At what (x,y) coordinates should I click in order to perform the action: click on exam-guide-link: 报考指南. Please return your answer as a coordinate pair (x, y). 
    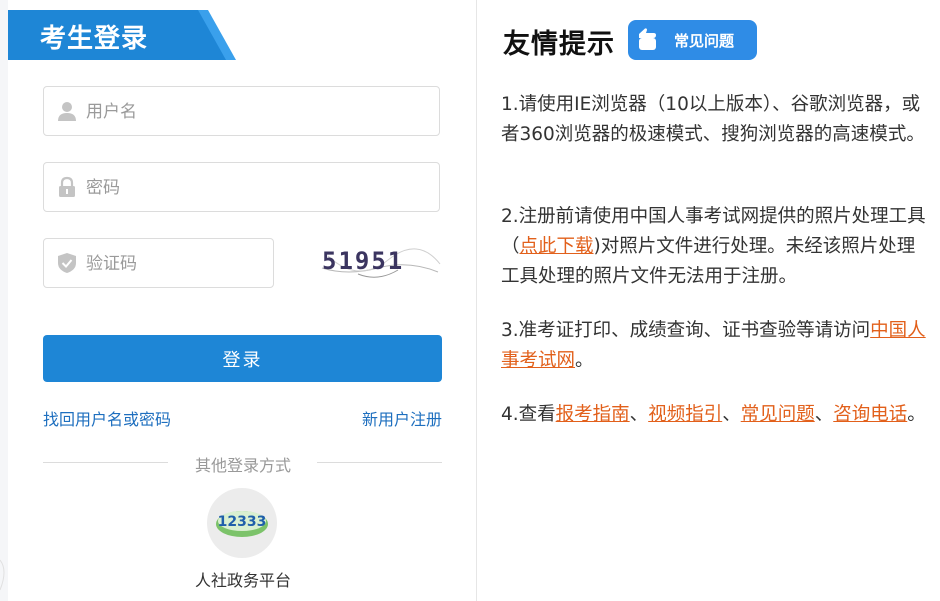
    Looking at the image, I should click on (593, 414).